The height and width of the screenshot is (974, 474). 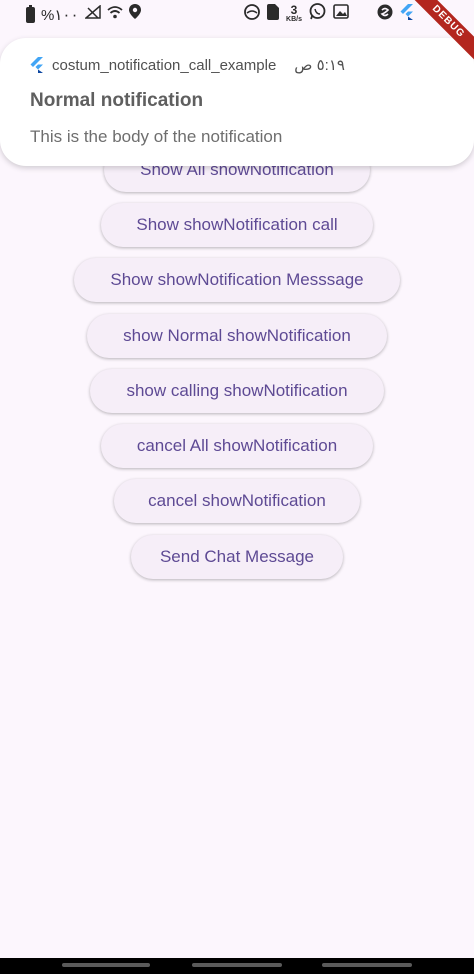 What do you see at coordinates (329, 15) in the screenshot?
I see `status-right: 3 KB/s` at bounding box center [329, 15].